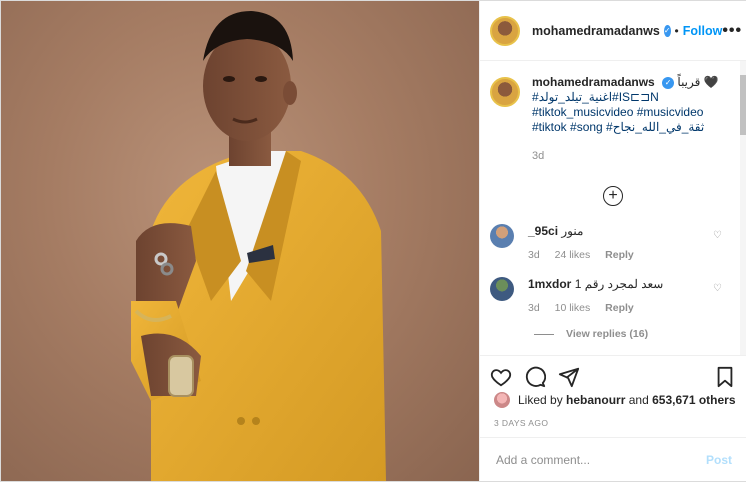 The image size is (746, 482). Describe the element at coordinates (544, 334) in the screenshot. I see `view-replies-line` at that location.